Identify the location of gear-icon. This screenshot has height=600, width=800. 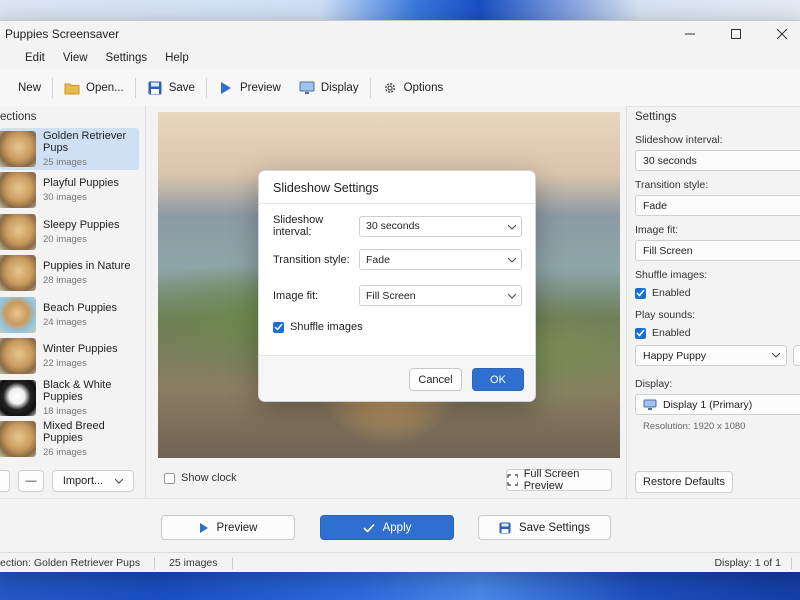
(390, 88).